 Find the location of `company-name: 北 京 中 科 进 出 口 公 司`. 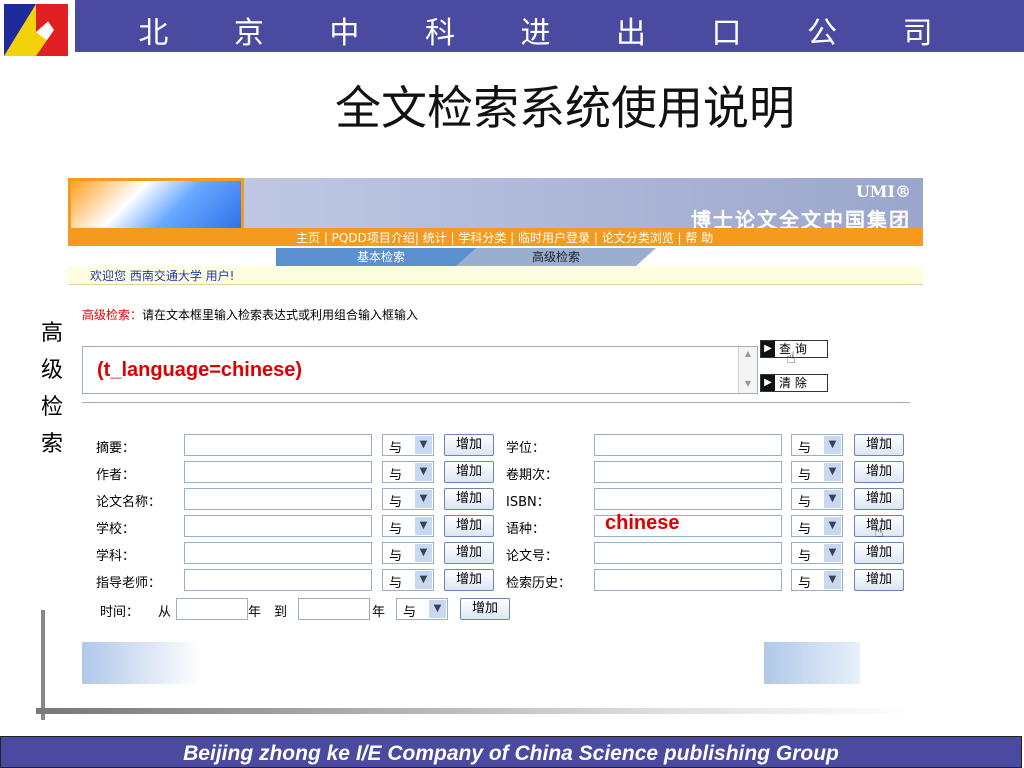

company-name: 北 京 中 科 进 出 口 公 司 is located at coordinates (549, 33).